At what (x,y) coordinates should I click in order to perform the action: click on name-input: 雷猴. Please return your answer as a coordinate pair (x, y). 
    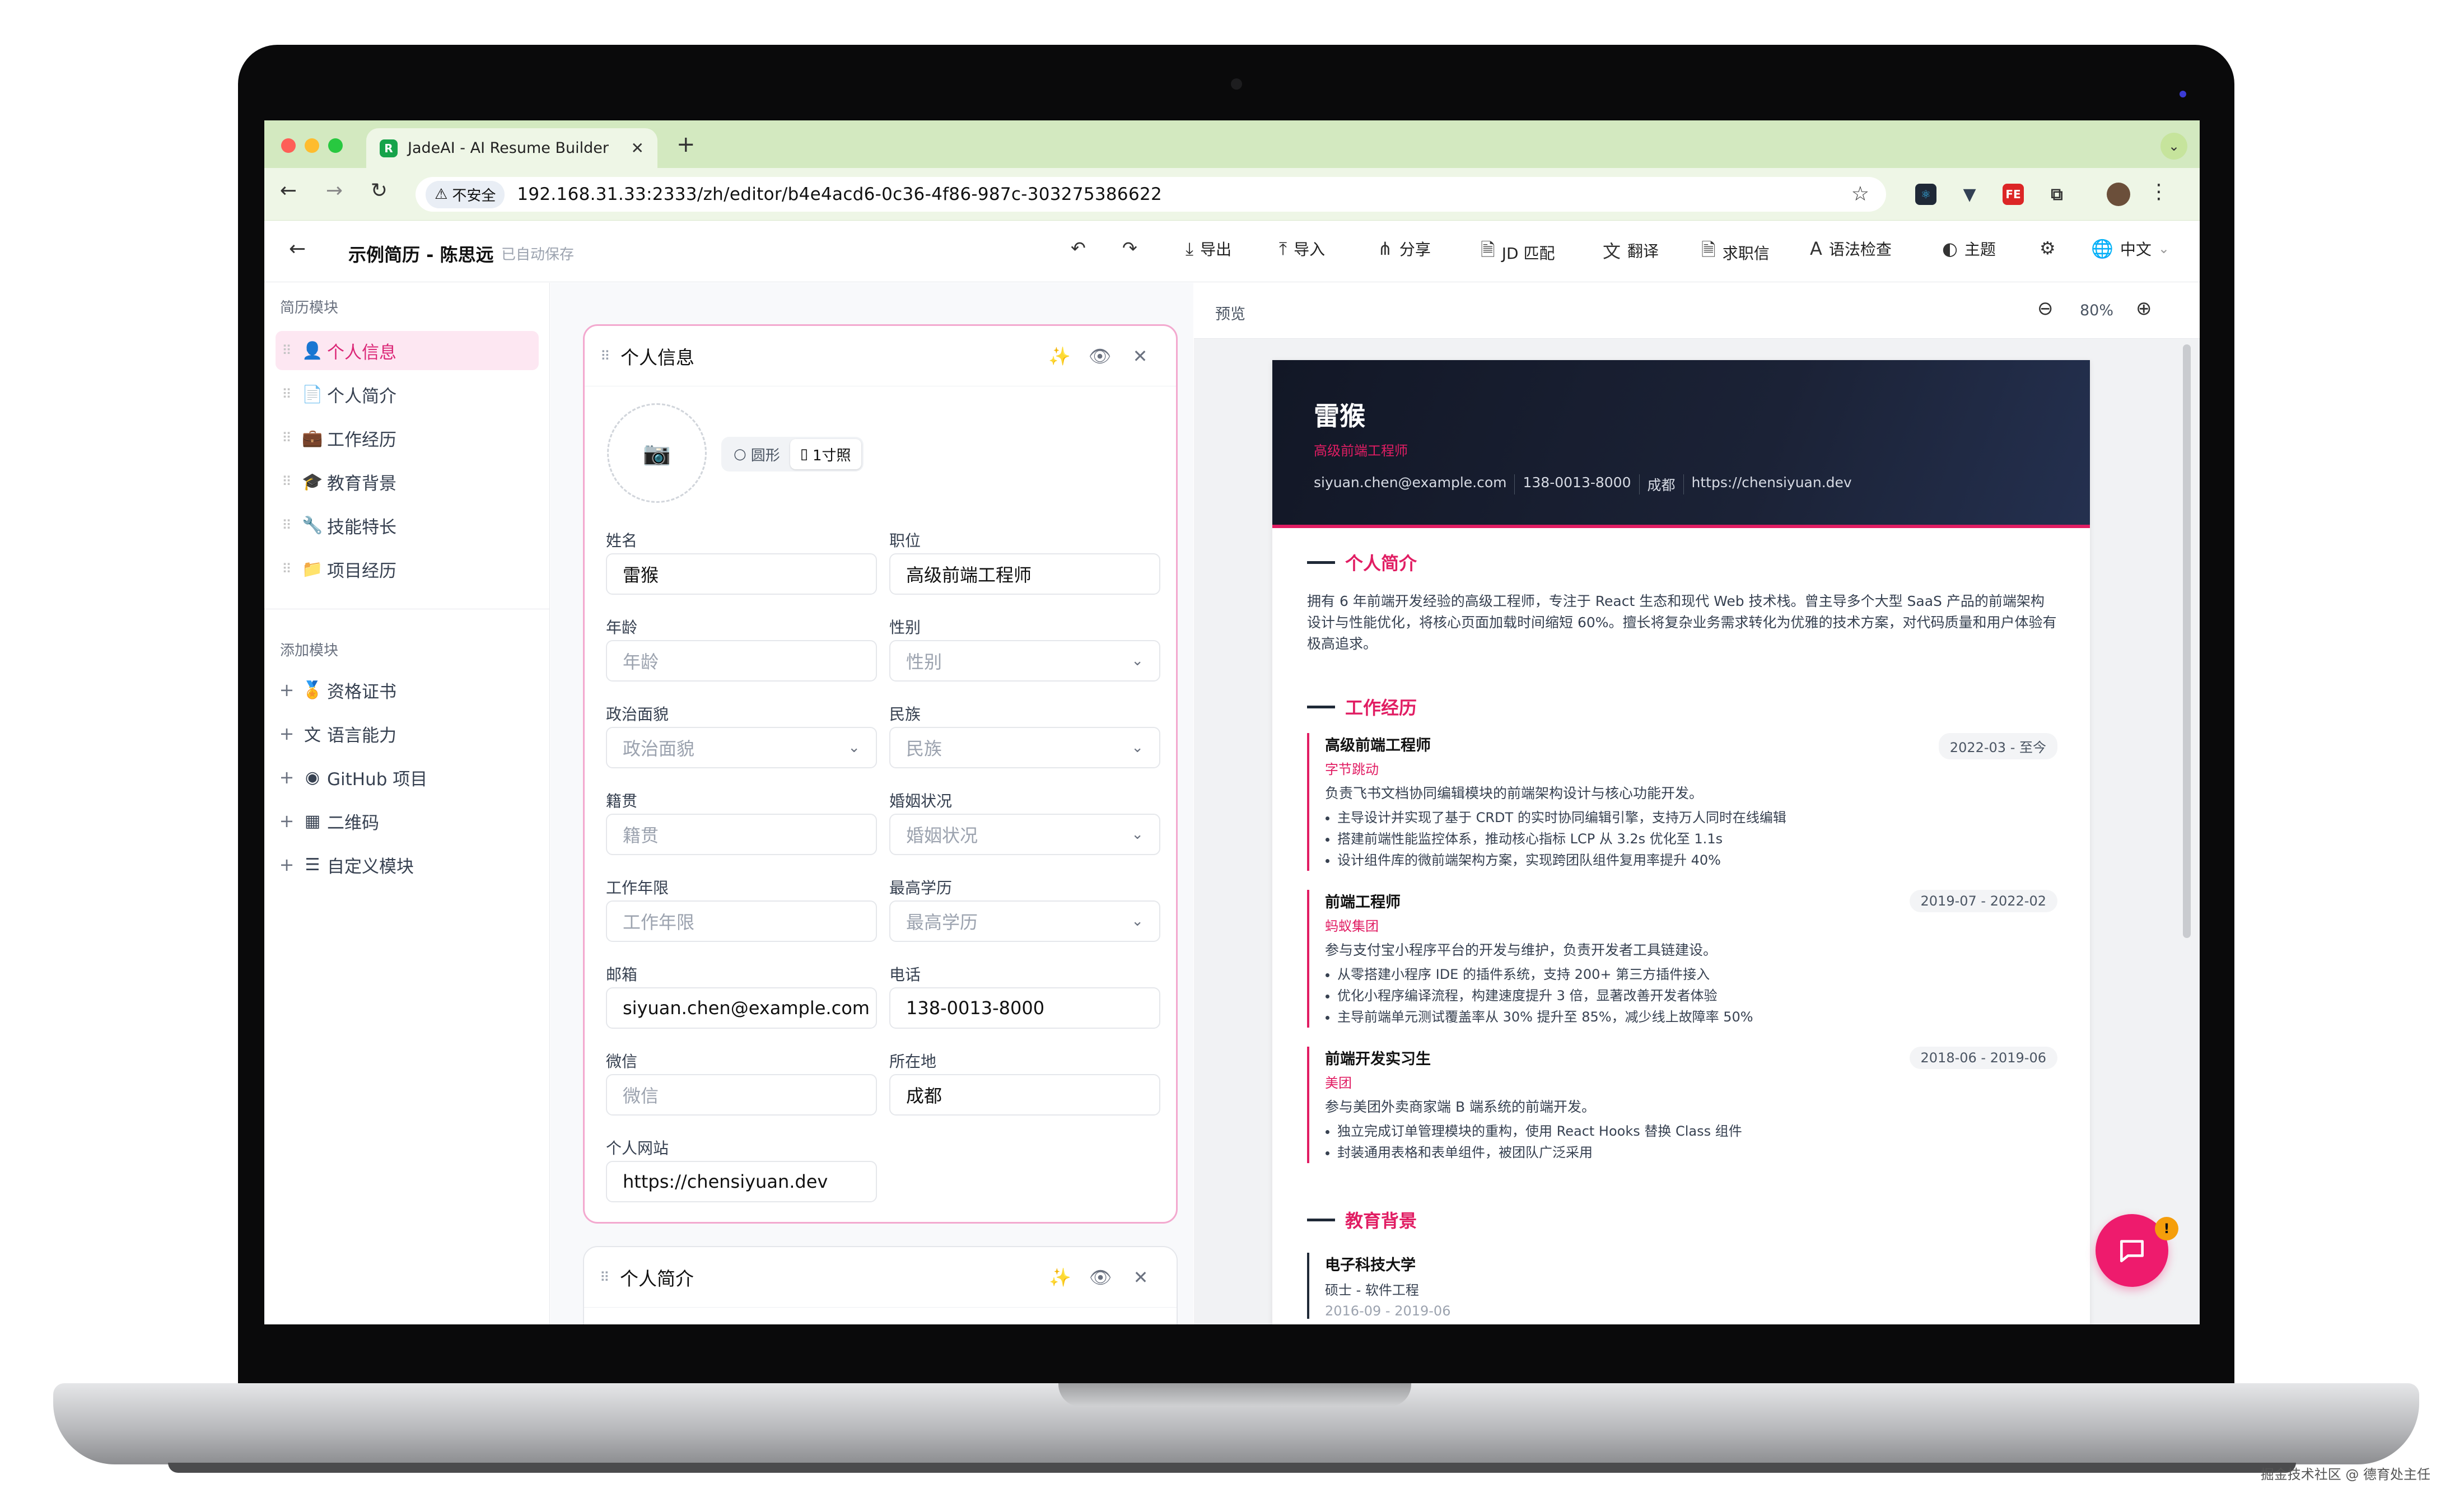
    Looking at the image, I should click on (742, 574).